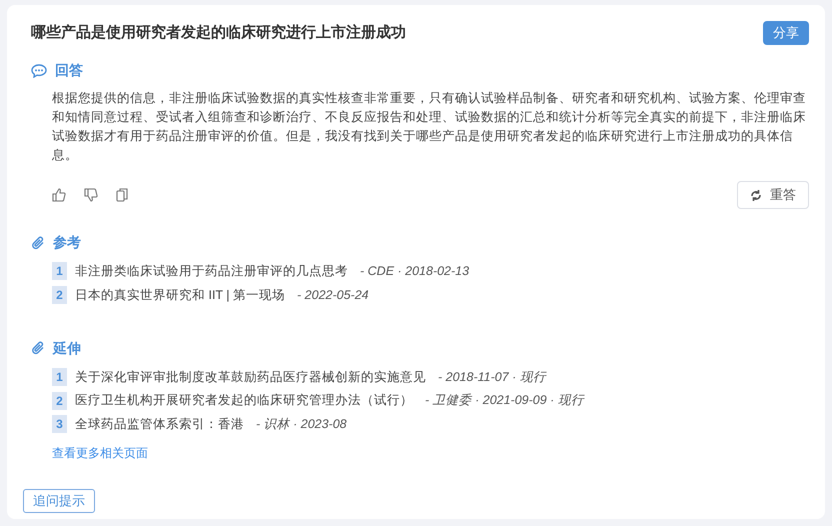 The height and width of the screenshot is (526, 832). Describe the element at coordinates (773, 195) in the screenshot. I see `retry-button: 重答` at that location.